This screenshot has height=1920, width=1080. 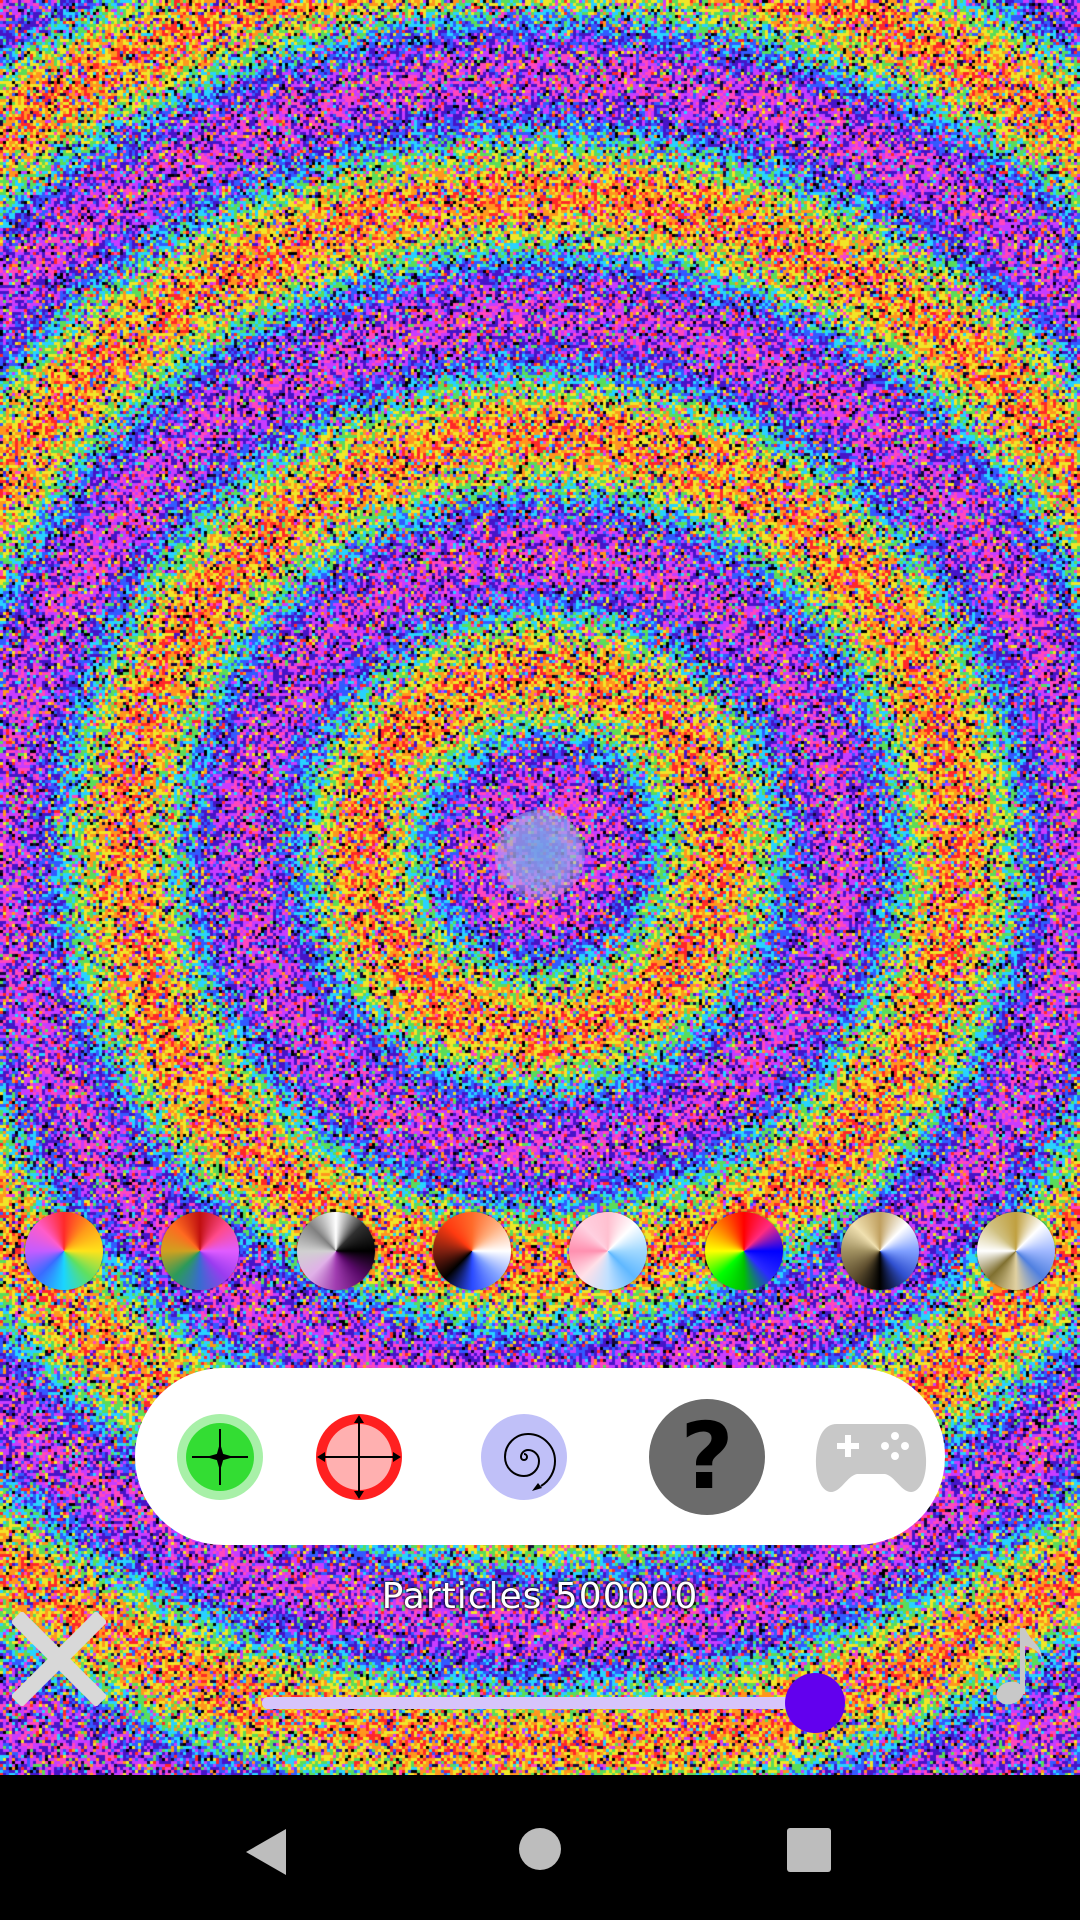 I want to click on music-note-icon, so click(x=1020, y=1665).